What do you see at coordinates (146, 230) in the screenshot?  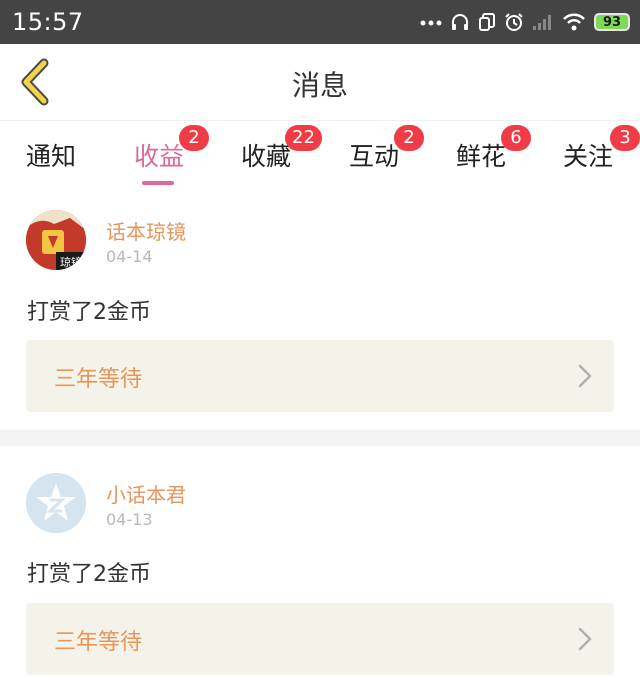 I see `sender-name: 话本琼镜` at bounding box center [146, 230].